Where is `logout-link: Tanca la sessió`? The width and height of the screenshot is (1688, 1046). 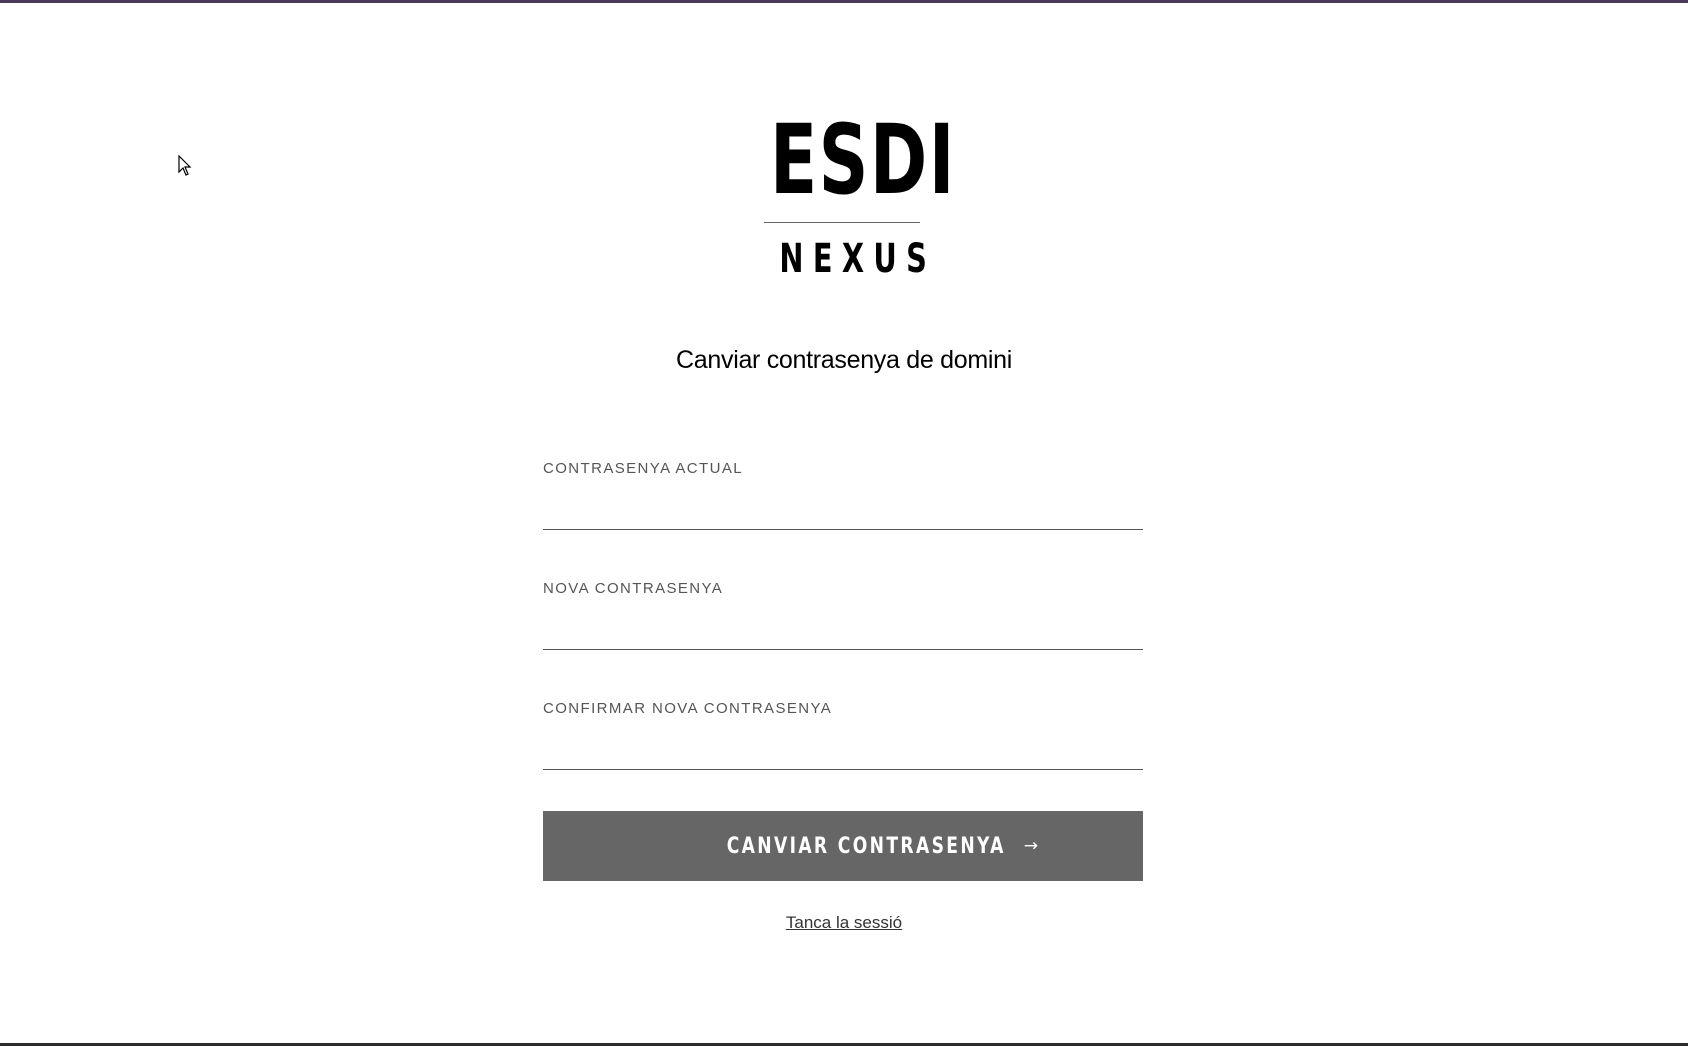
logout-link: Tanca la sessió is located at coordinates (844, 922).